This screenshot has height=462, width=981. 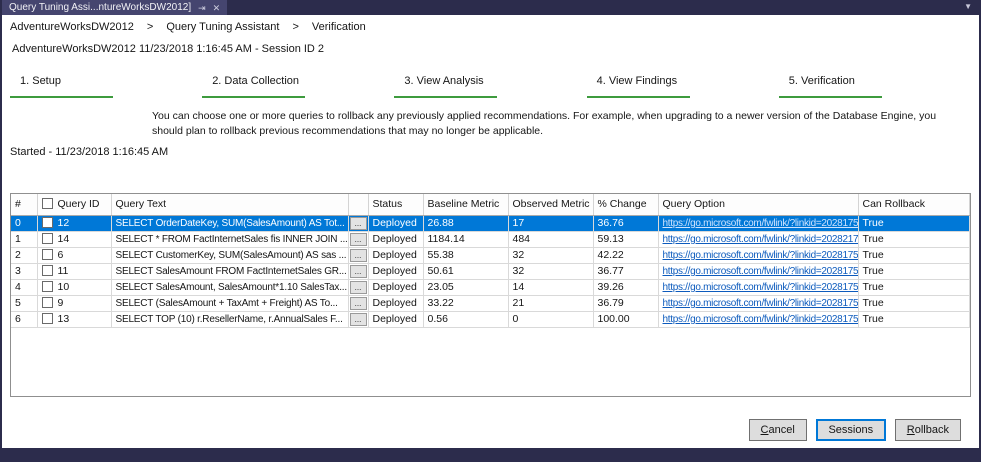 I want to click on row-index-cell: 2, so click(x=24, y=255).